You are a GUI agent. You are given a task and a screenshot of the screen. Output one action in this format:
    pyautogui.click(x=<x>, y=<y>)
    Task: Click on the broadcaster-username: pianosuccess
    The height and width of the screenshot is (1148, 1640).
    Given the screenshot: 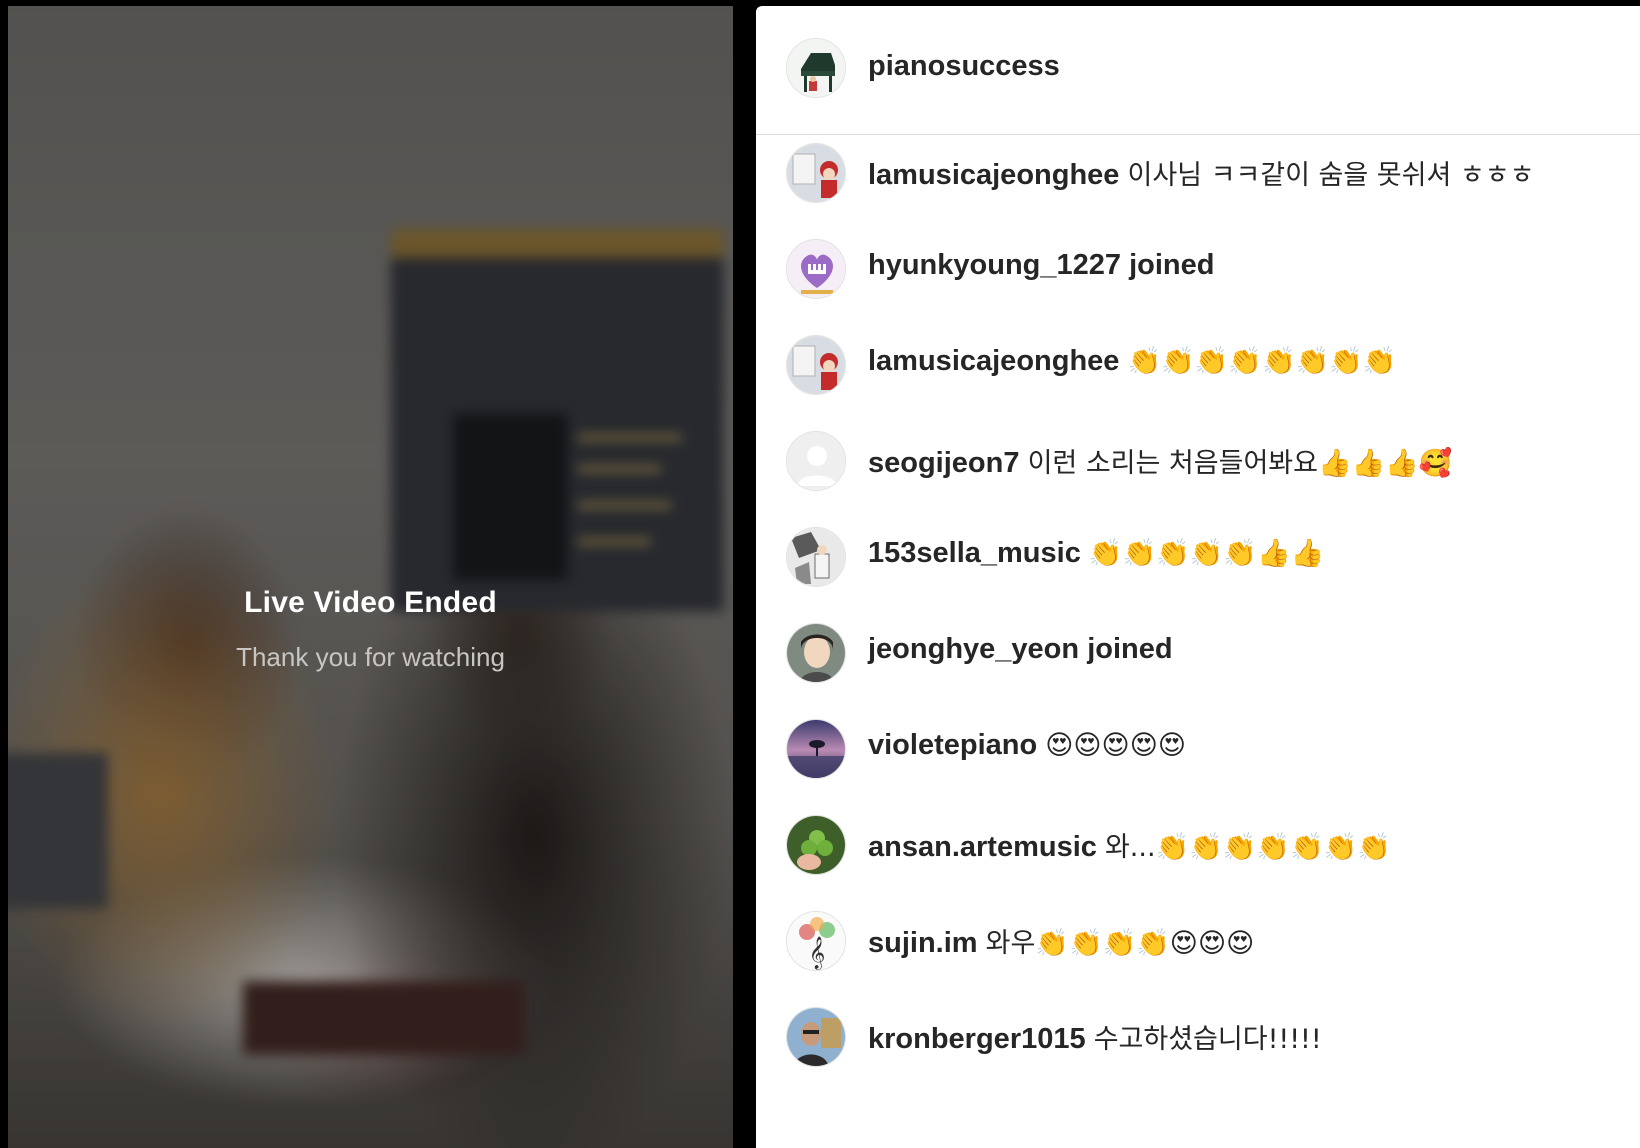 What is the action you would take?
    pyautogui.click(x=964, y=66)
    